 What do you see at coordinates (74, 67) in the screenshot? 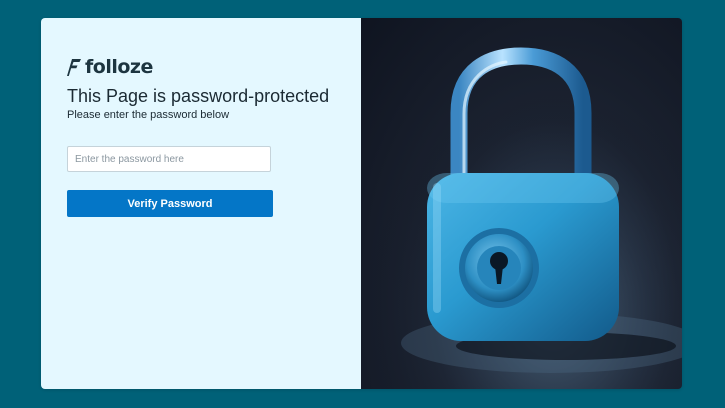
I see `folloze-logo-icon` at bounding box center [74, 67].